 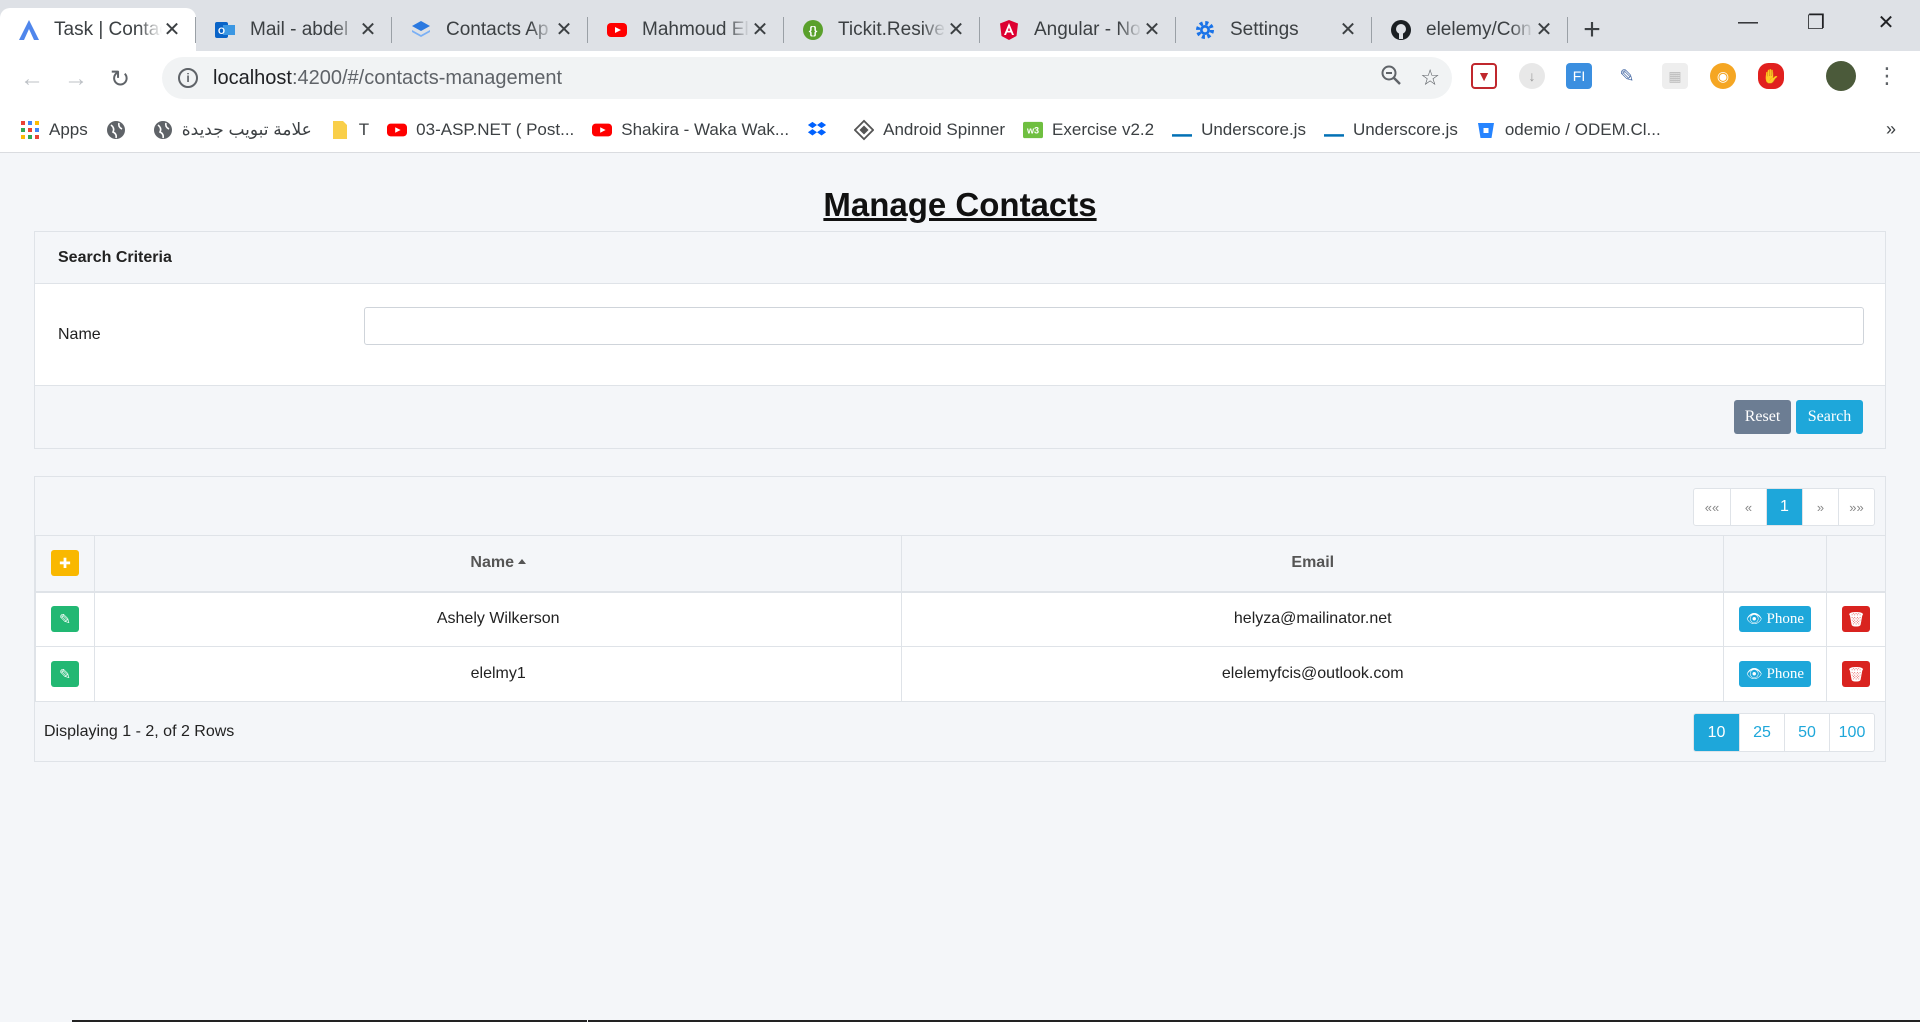 I want to click on add-contact-button: ✚, so click(x=64, y=563).